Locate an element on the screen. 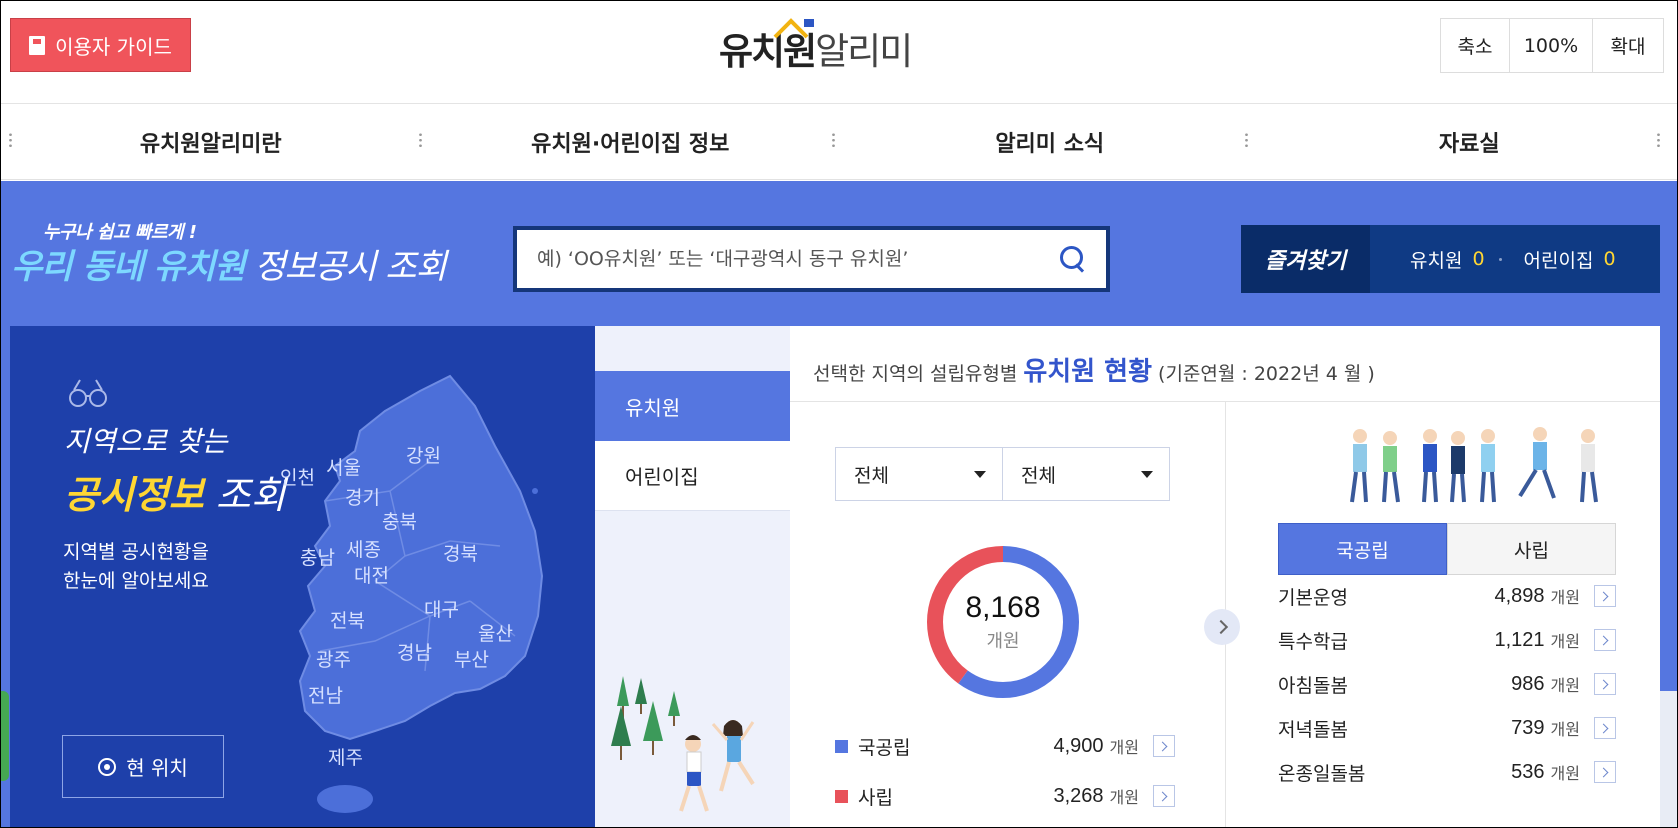  nav-item-archive: 자료실 is located at coordinates (1469, 142).